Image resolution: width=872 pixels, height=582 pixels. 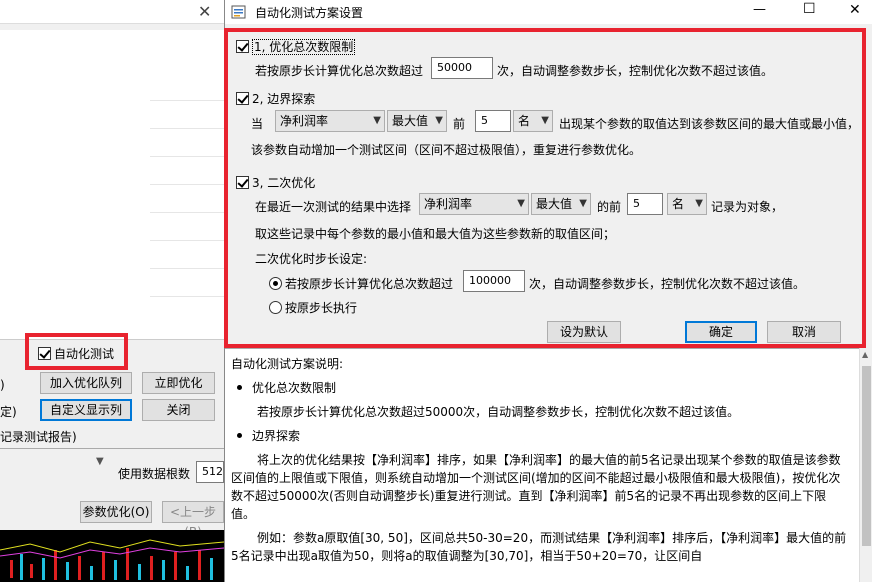 I want to click on section2-extreme-select: 最大值 ▼, so click(x=417, y=121).